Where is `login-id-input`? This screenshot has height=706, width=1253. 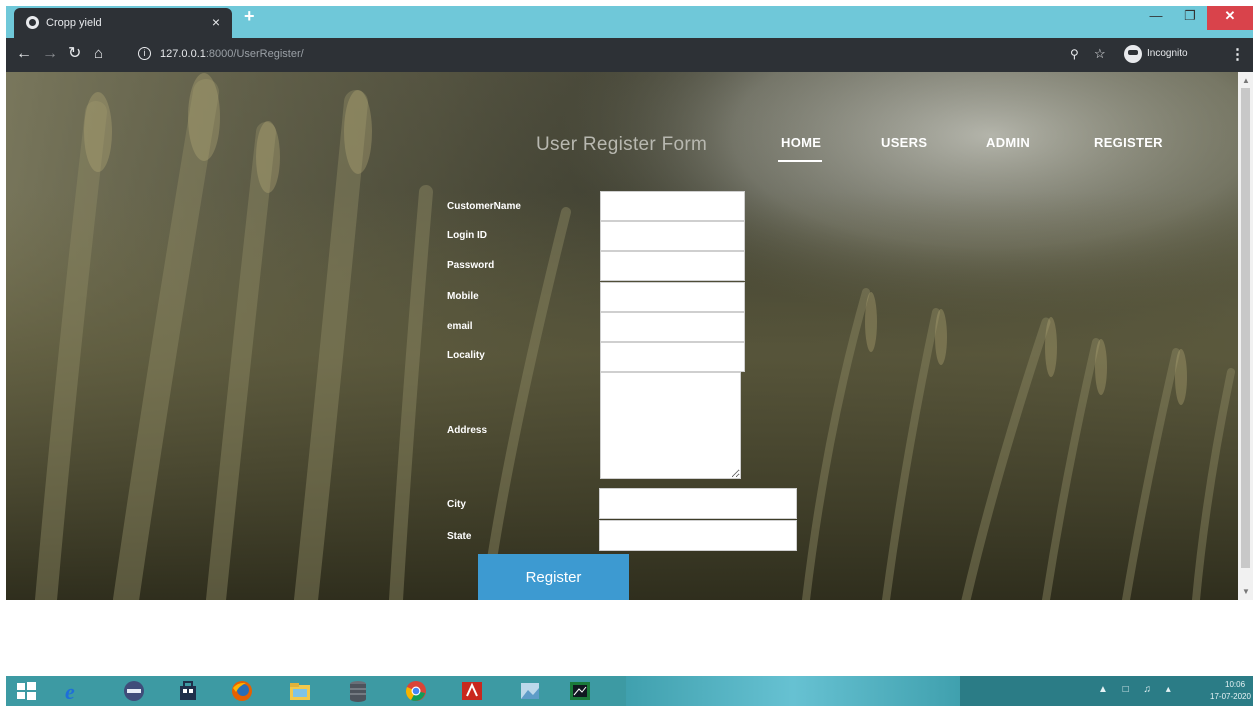 login-id-input is located at coordinates (672, 236).